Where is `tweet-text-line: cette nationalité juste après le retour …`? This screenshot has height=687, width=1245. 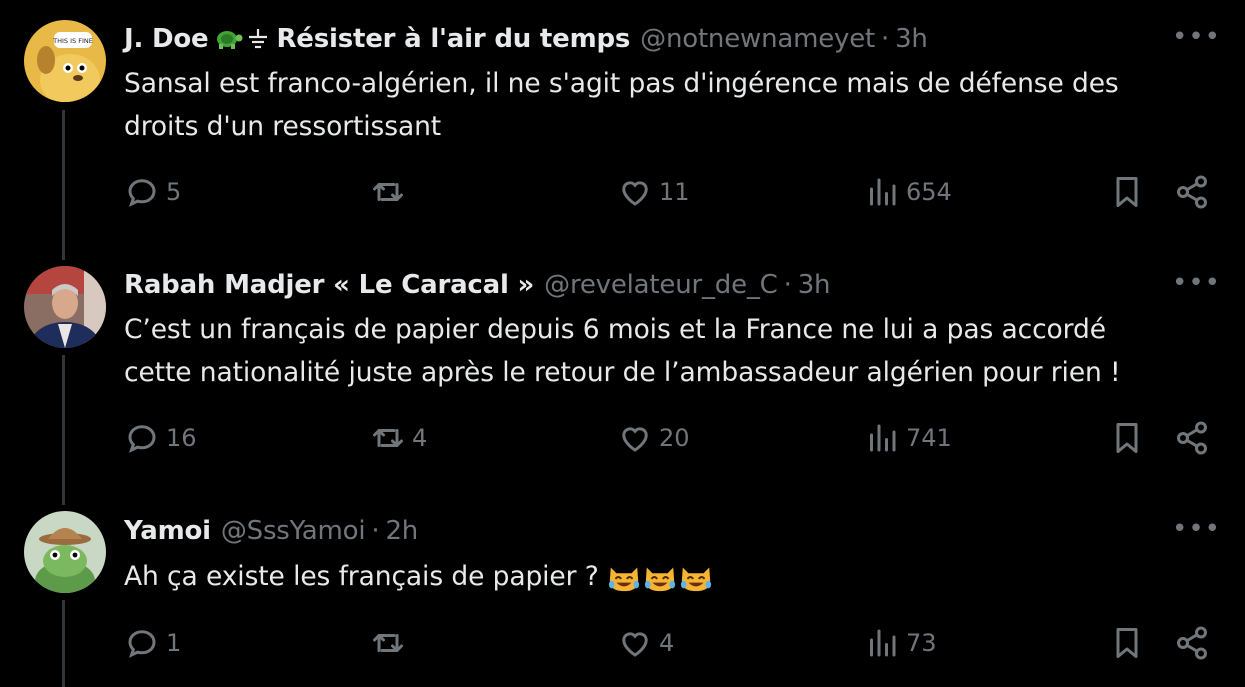
tweet-text-line: cette nationalité juste après le retour … is located at coordinates (622, 372).